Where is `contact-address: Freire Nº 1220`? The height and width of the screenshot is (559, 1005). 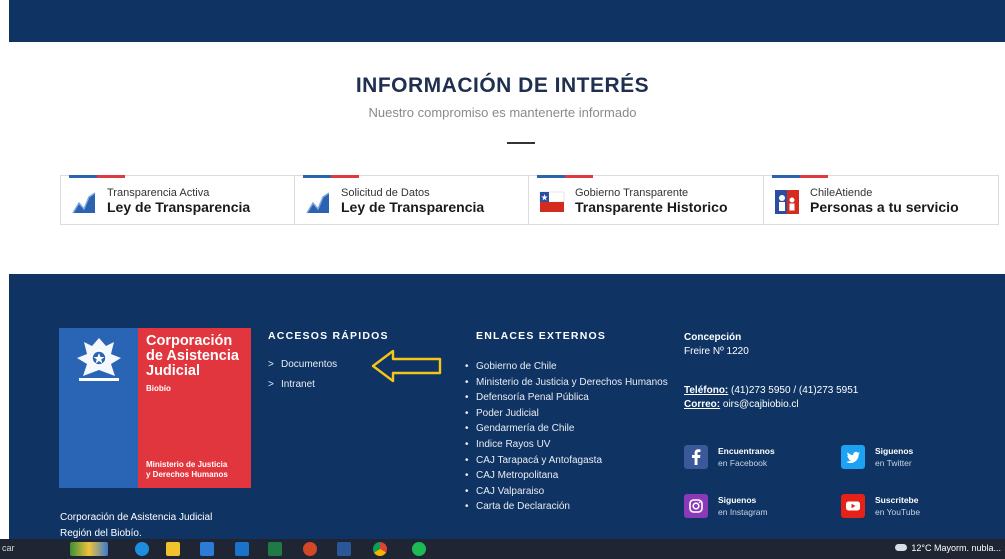 contact-address: Freire Nº 1220 is located at coordinates (716, 351).